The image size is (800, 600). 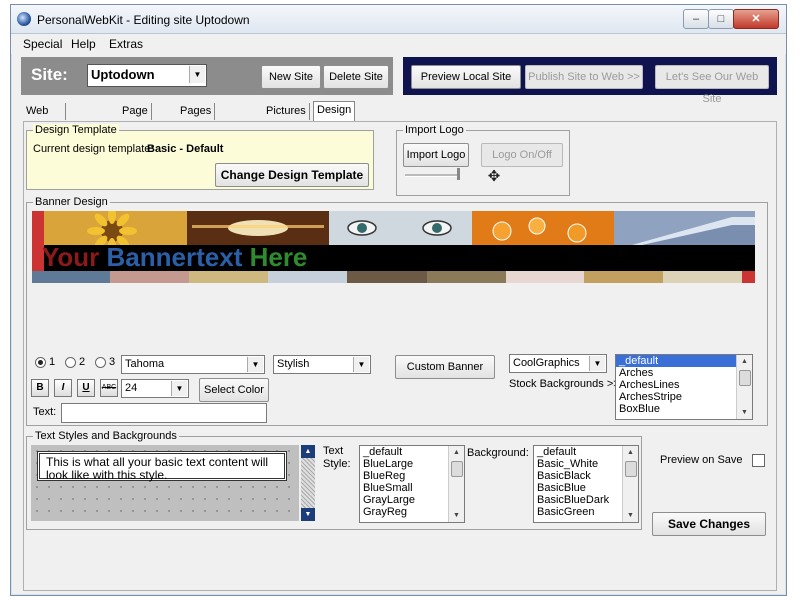 What do you see at coordinates (71, 202) in the screenshot?
I see `banner-design-title: Banner Design` at bounding box center [71, 202].